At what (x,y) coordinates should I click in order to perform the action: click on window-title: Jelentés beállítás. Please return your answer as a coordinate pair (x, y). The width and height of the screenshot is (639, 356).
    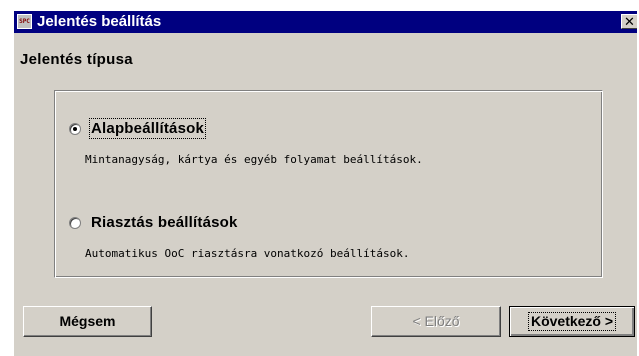
    Looking at the image, I should click on (99, 21).